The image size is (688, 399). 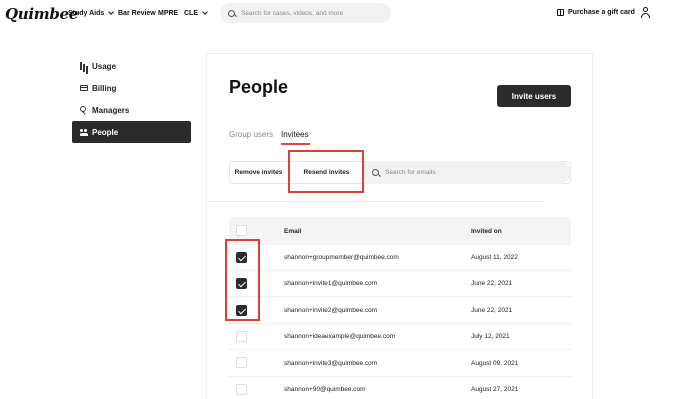 What do you see at coordinates (325, 389) in the screenshot?
I see `row-email: shannon+90@quimbee.com` at bounding box center [325, 389].